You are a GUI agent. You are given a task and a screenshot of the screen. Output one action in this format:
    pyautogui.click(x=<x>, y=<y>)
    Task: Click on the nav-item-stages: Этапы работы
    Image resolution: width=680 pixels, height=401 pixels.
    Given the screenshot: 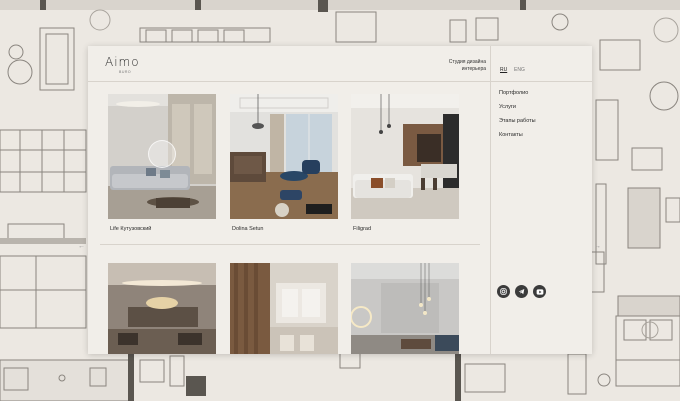 What is the action you would take?
    pyautogui.click(x=517, y=125)
    